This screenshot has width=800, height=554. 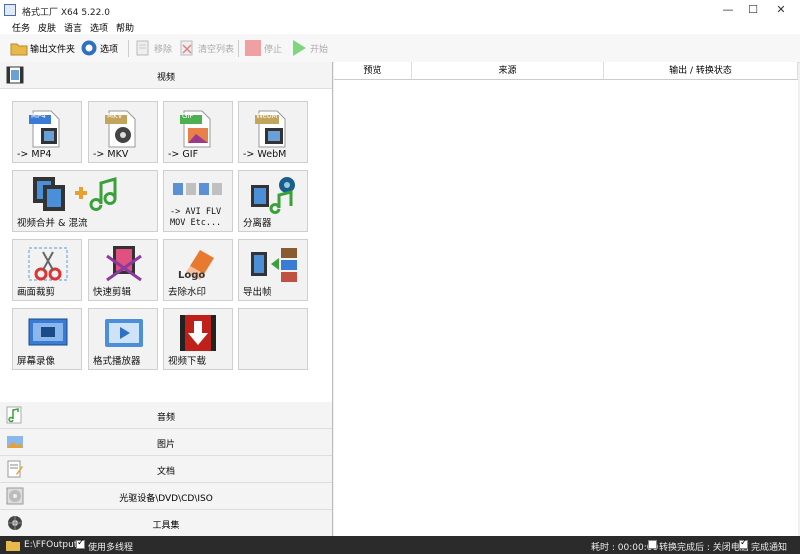 I want to click on folder-icon, so click(x=19, y=49).